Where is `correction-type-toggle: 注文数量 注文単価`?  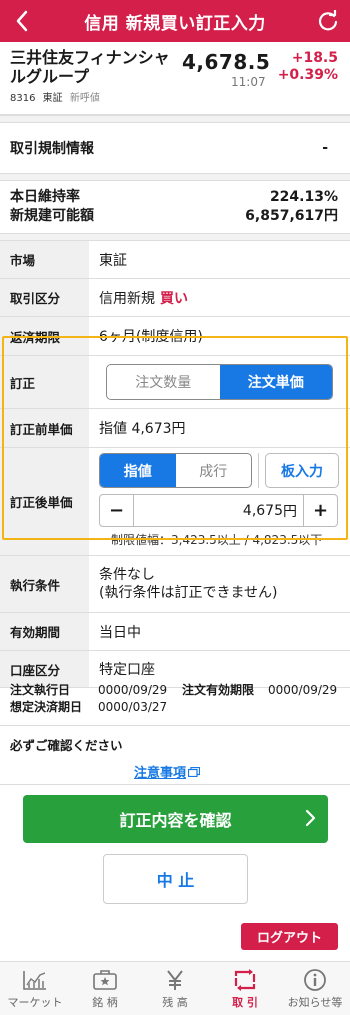
correction-type-toggle: 注文数量 注文単価 is located at coordinates (219, 382).